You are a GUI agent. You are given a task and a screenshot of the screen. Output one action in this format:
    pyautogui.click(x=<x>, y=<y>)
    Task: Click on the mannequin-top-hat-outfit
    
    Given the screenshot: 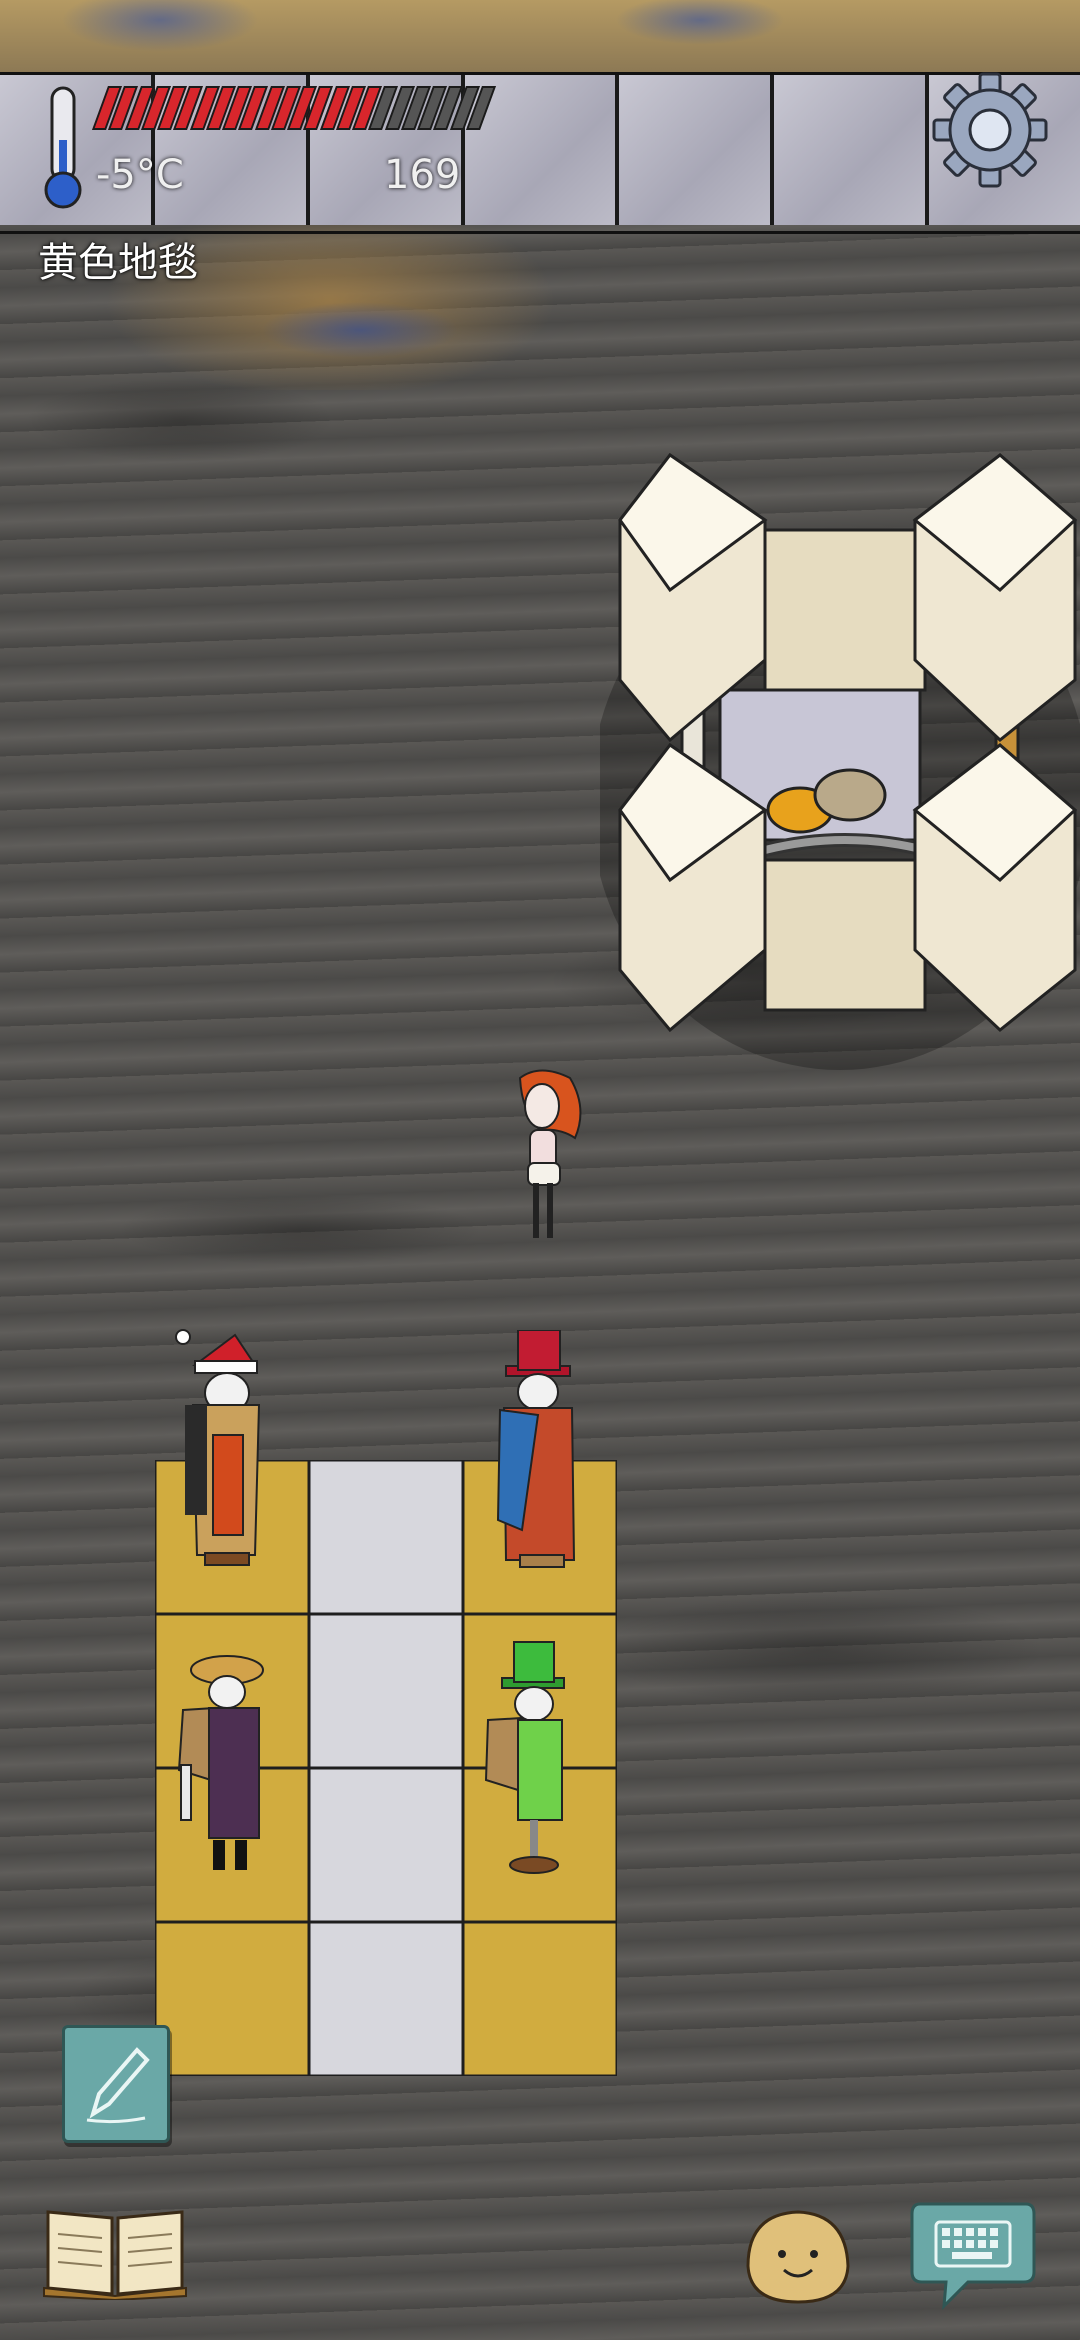 What is the action you would take?
    pyautogui.click(x=538, y=1452)
    